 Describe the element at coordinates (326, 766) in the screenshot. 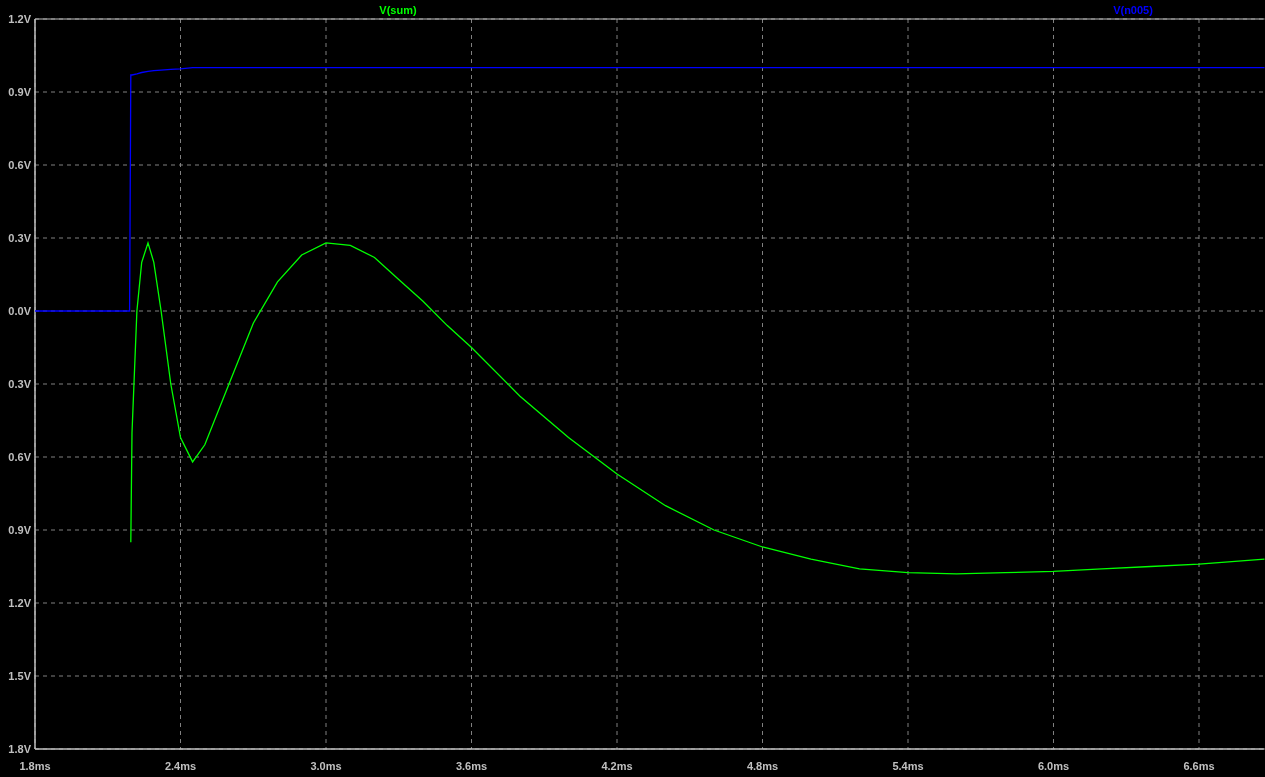

I see `x-tick-label: 3.0ms` at that location.